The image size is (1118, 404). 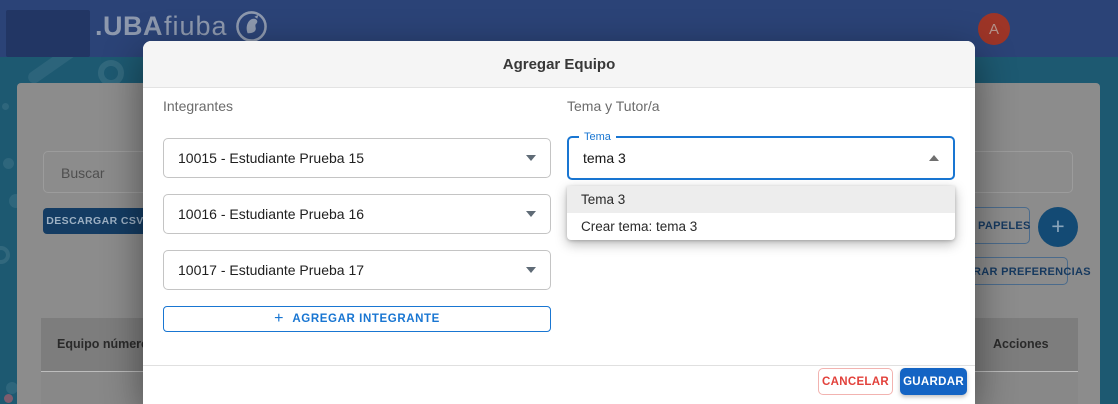 I want to click on topic-option-create: Crear tema: tema 3, so click(x=761, y=226).